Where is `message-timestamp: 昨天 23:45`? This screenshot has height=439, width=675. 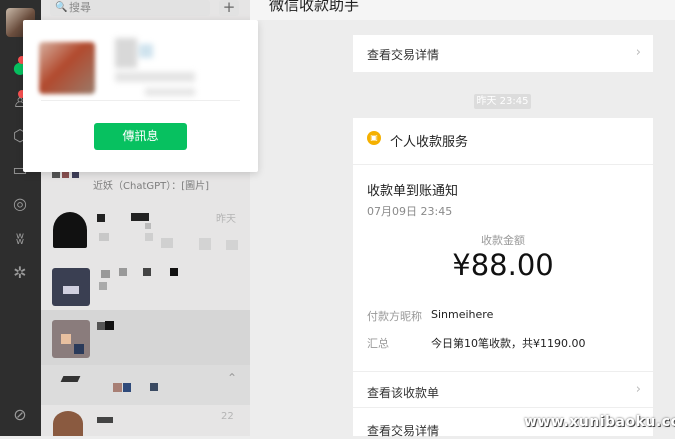 message-timestamp: 昨天 23:45 is located at coordinates (502, 101).